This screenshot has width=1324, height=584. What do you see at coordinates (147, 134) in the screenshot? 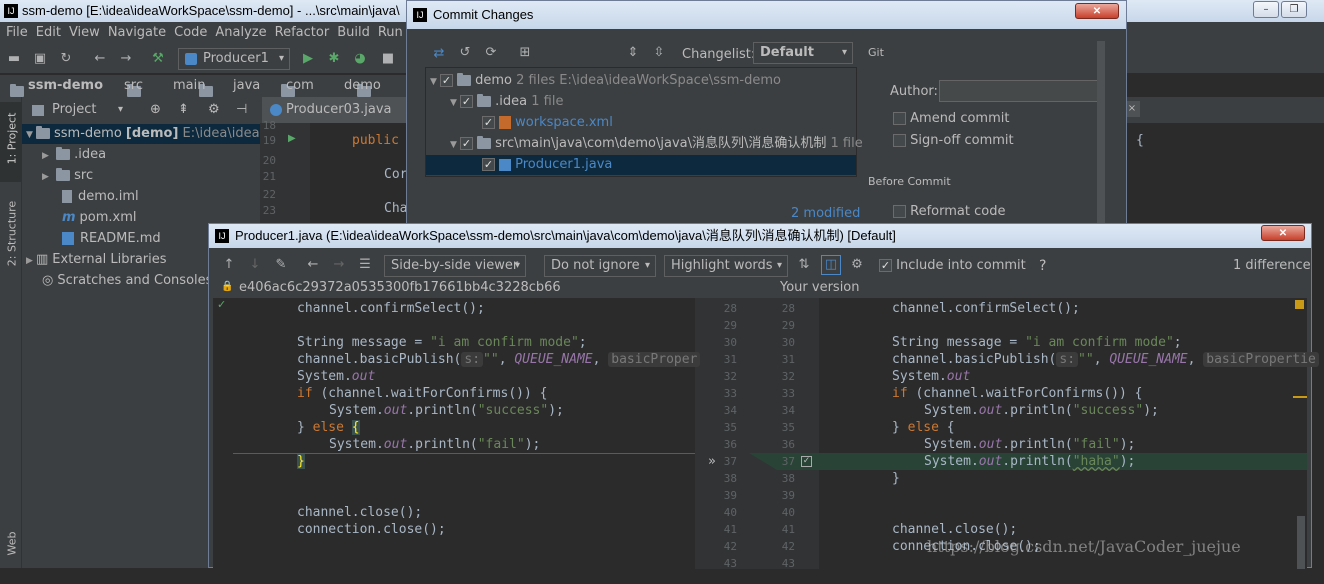
I see `tree-item-ssm-demo: ▼ ssm-demo [demo] E:\idea\ideaW` at bounding box center [147, 134].